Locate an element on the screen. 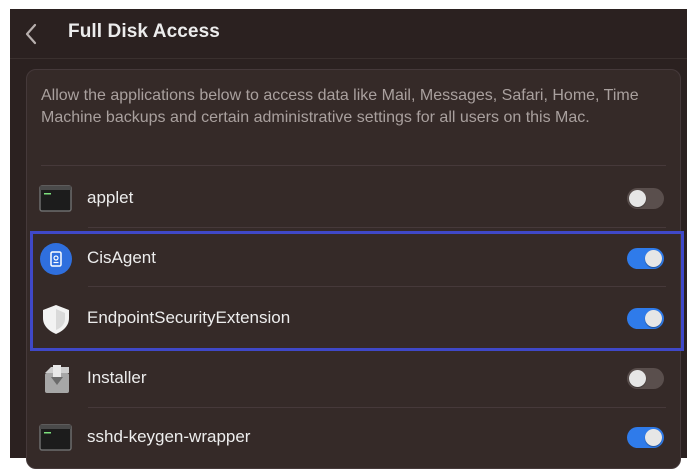 The image size is (689, 469). app-name: sshd-keygen-wrapper is located at coordinates (169, 436).